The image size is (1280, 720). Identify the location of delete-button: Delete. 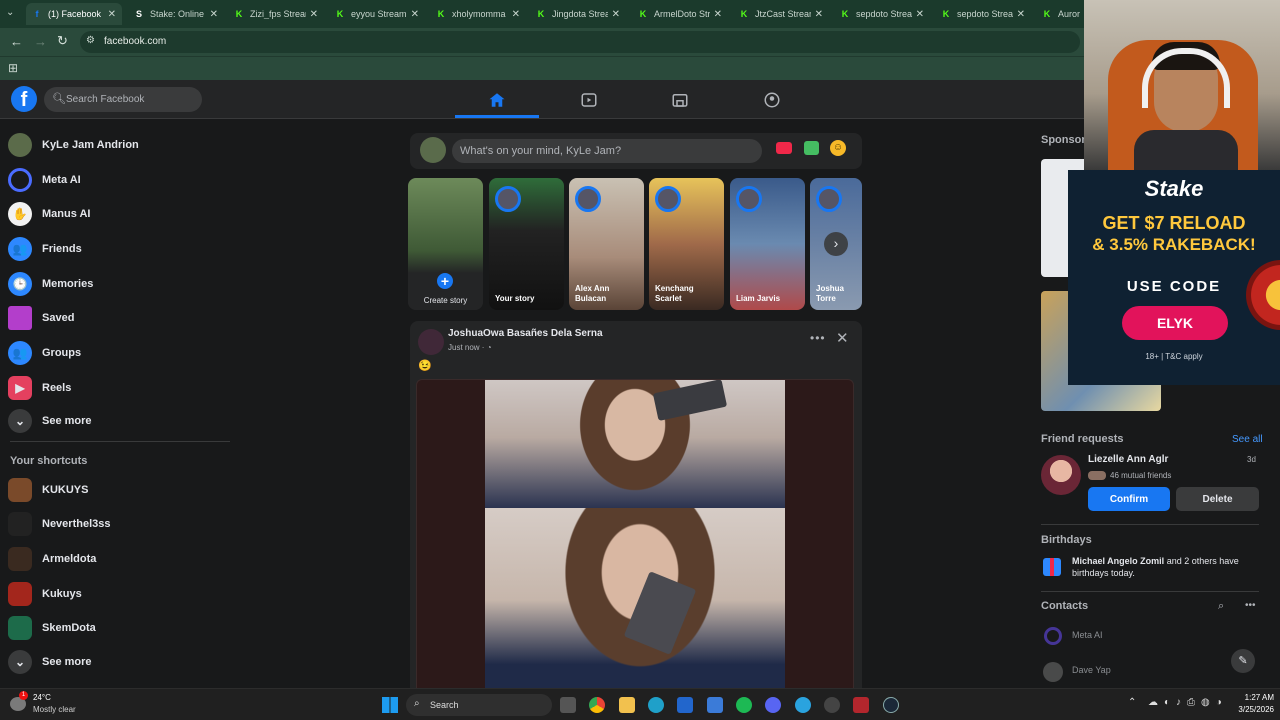
(1217, 499).